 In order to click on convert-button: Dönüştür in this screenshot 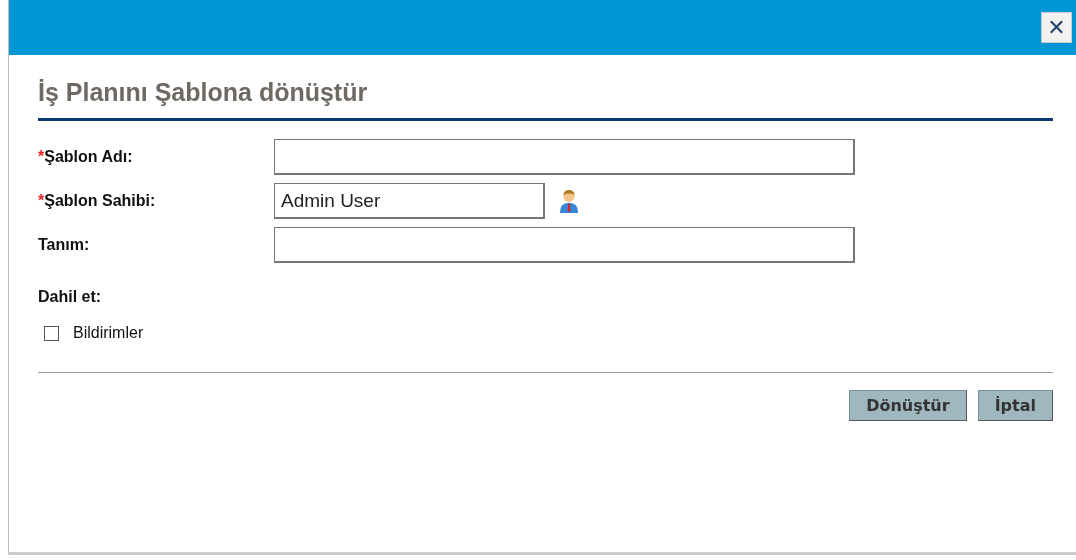, I will do `click(908, 405)`.